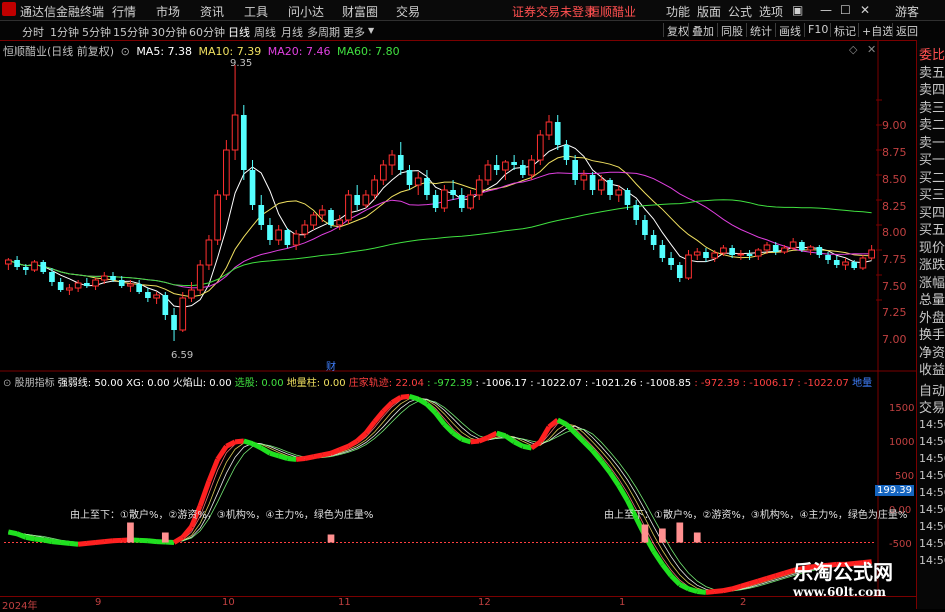  What do you see at coordinates (894, 179) in the screenshot?
I see `price-tick: 8.50` at bounding box center [894, 179].